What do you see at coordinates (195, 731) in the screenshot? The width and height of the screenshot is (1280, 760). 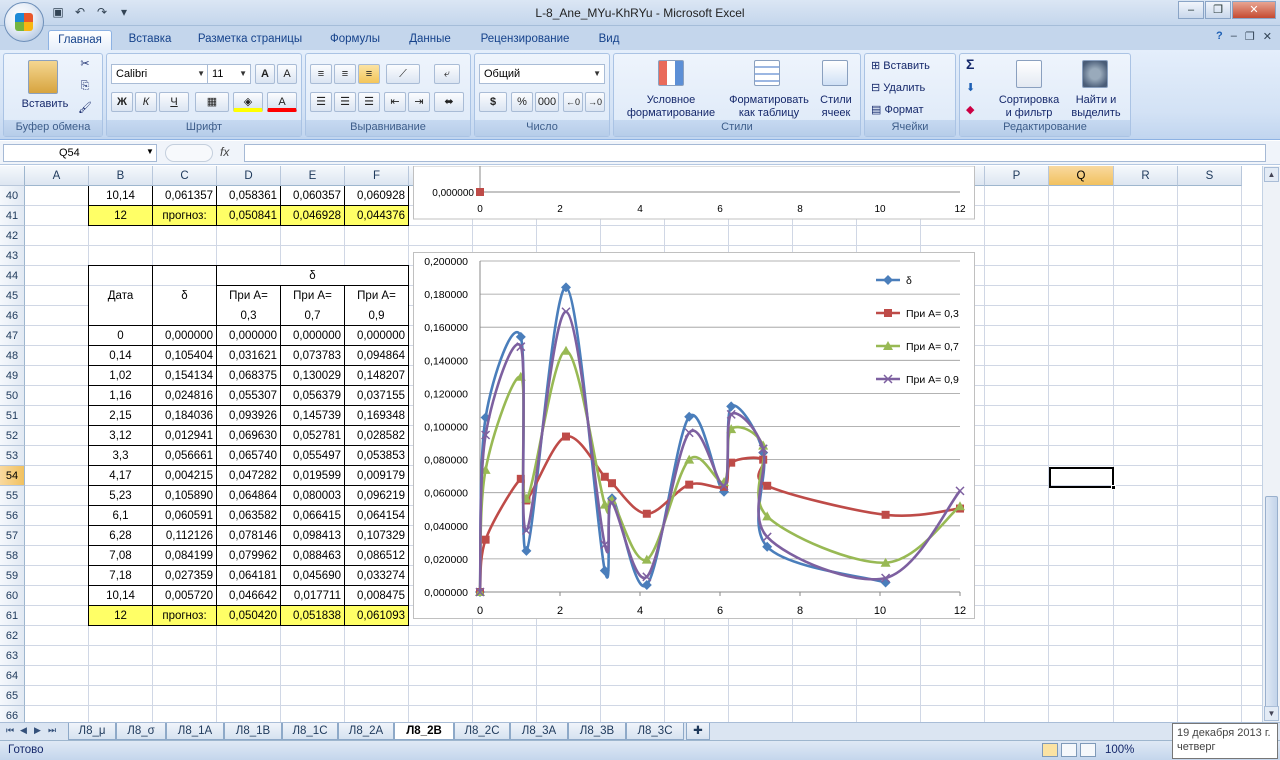 I see `sheet-tab-3: Л8_1А` at bounding box center [195, 731].